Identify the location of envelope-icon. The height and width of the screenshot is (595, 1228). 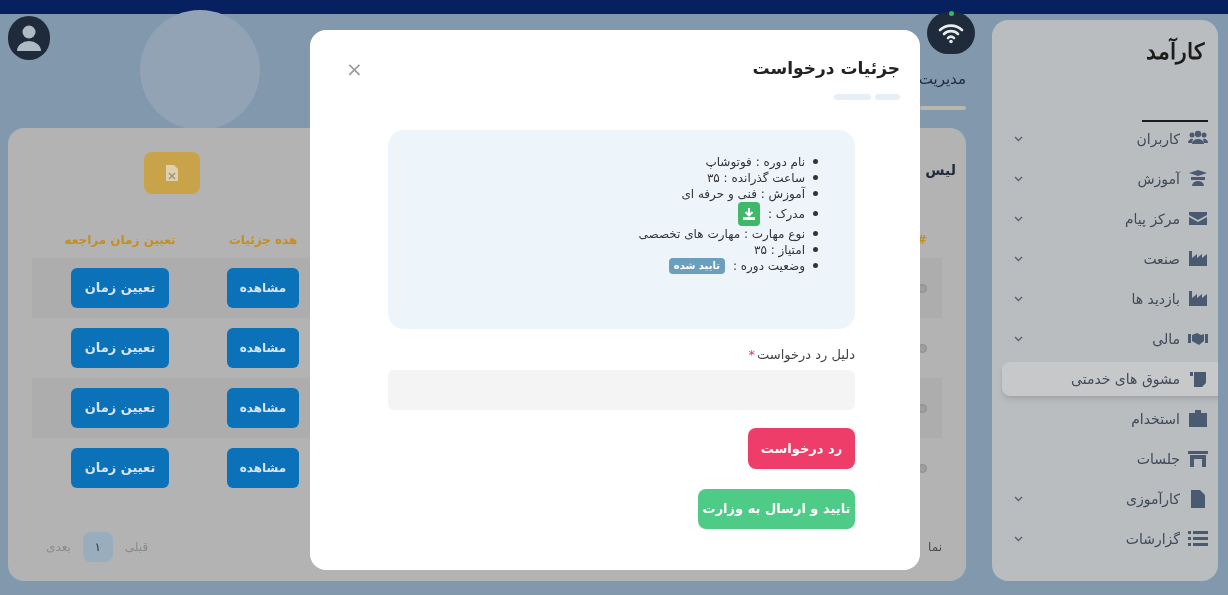
(1198, 218).